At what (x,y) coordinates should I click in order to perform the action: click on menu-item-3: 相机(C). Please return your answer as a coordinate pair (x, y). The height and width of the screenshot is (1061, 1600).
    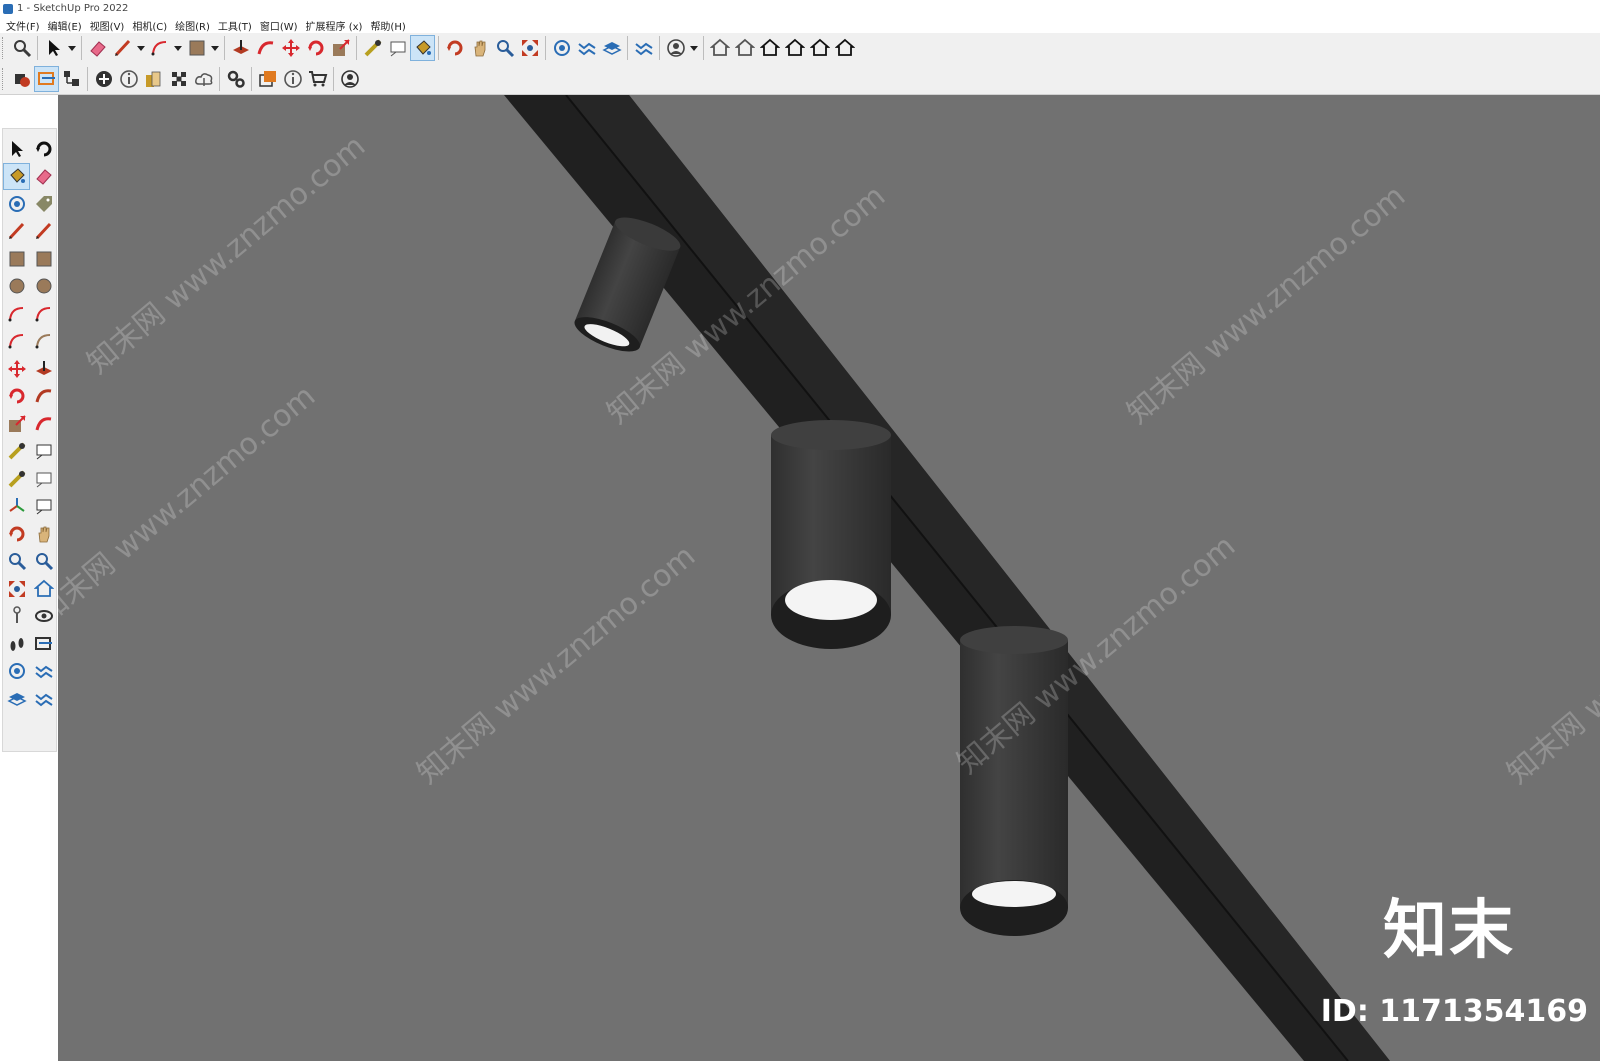
    Looking at the image, I should click on (149, 25).